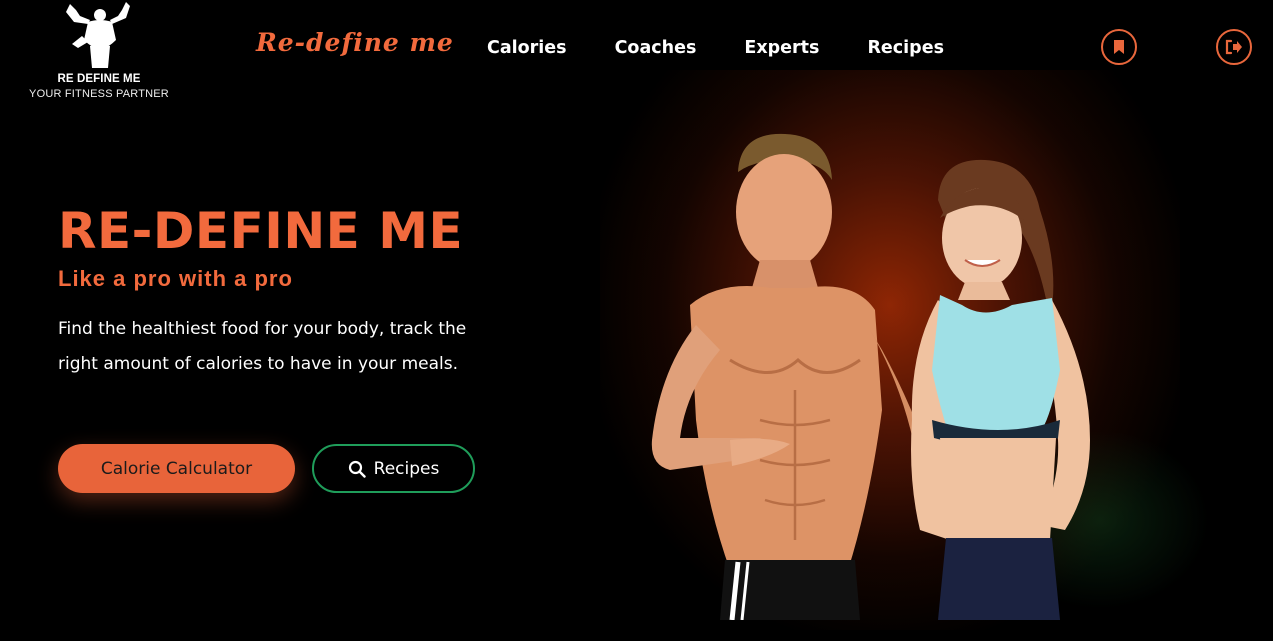  I want to click on calorie-calculator-button: Calorie Calculator, so click(176, 468).